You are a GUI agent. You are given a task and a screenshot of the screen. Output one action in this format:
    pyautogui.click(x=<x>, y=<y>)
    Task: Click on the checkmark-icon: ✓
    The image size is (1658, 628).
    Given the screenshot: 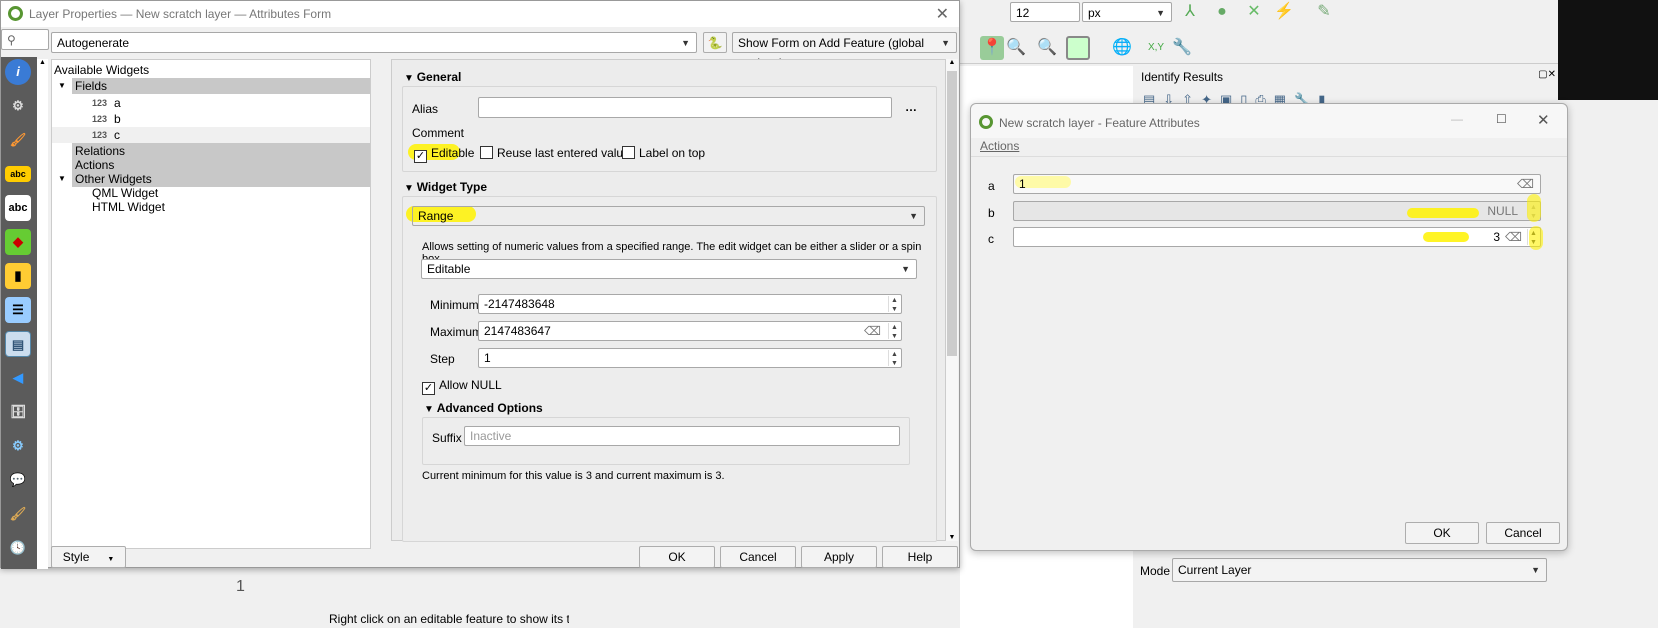 What is the action you would take?
    pyautogui.click(x=428, y=388)
    